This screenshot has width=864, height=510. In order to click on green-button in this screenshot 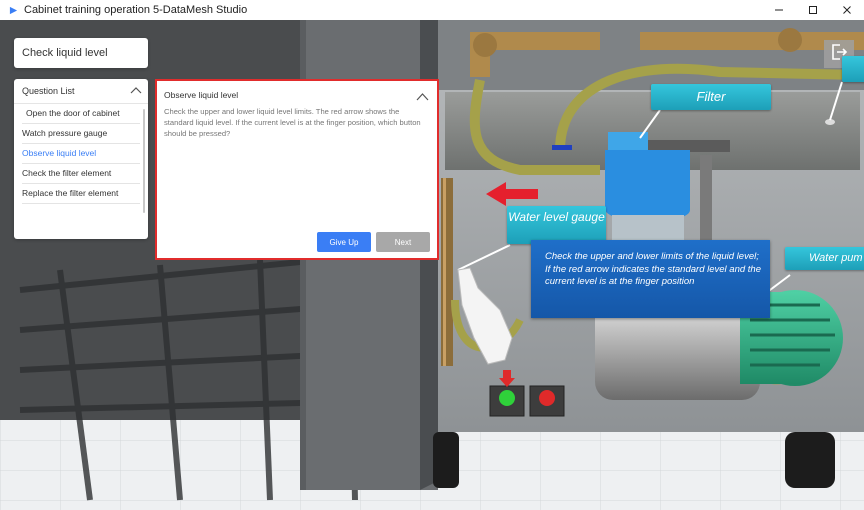, I will do `click(507, 398)`.